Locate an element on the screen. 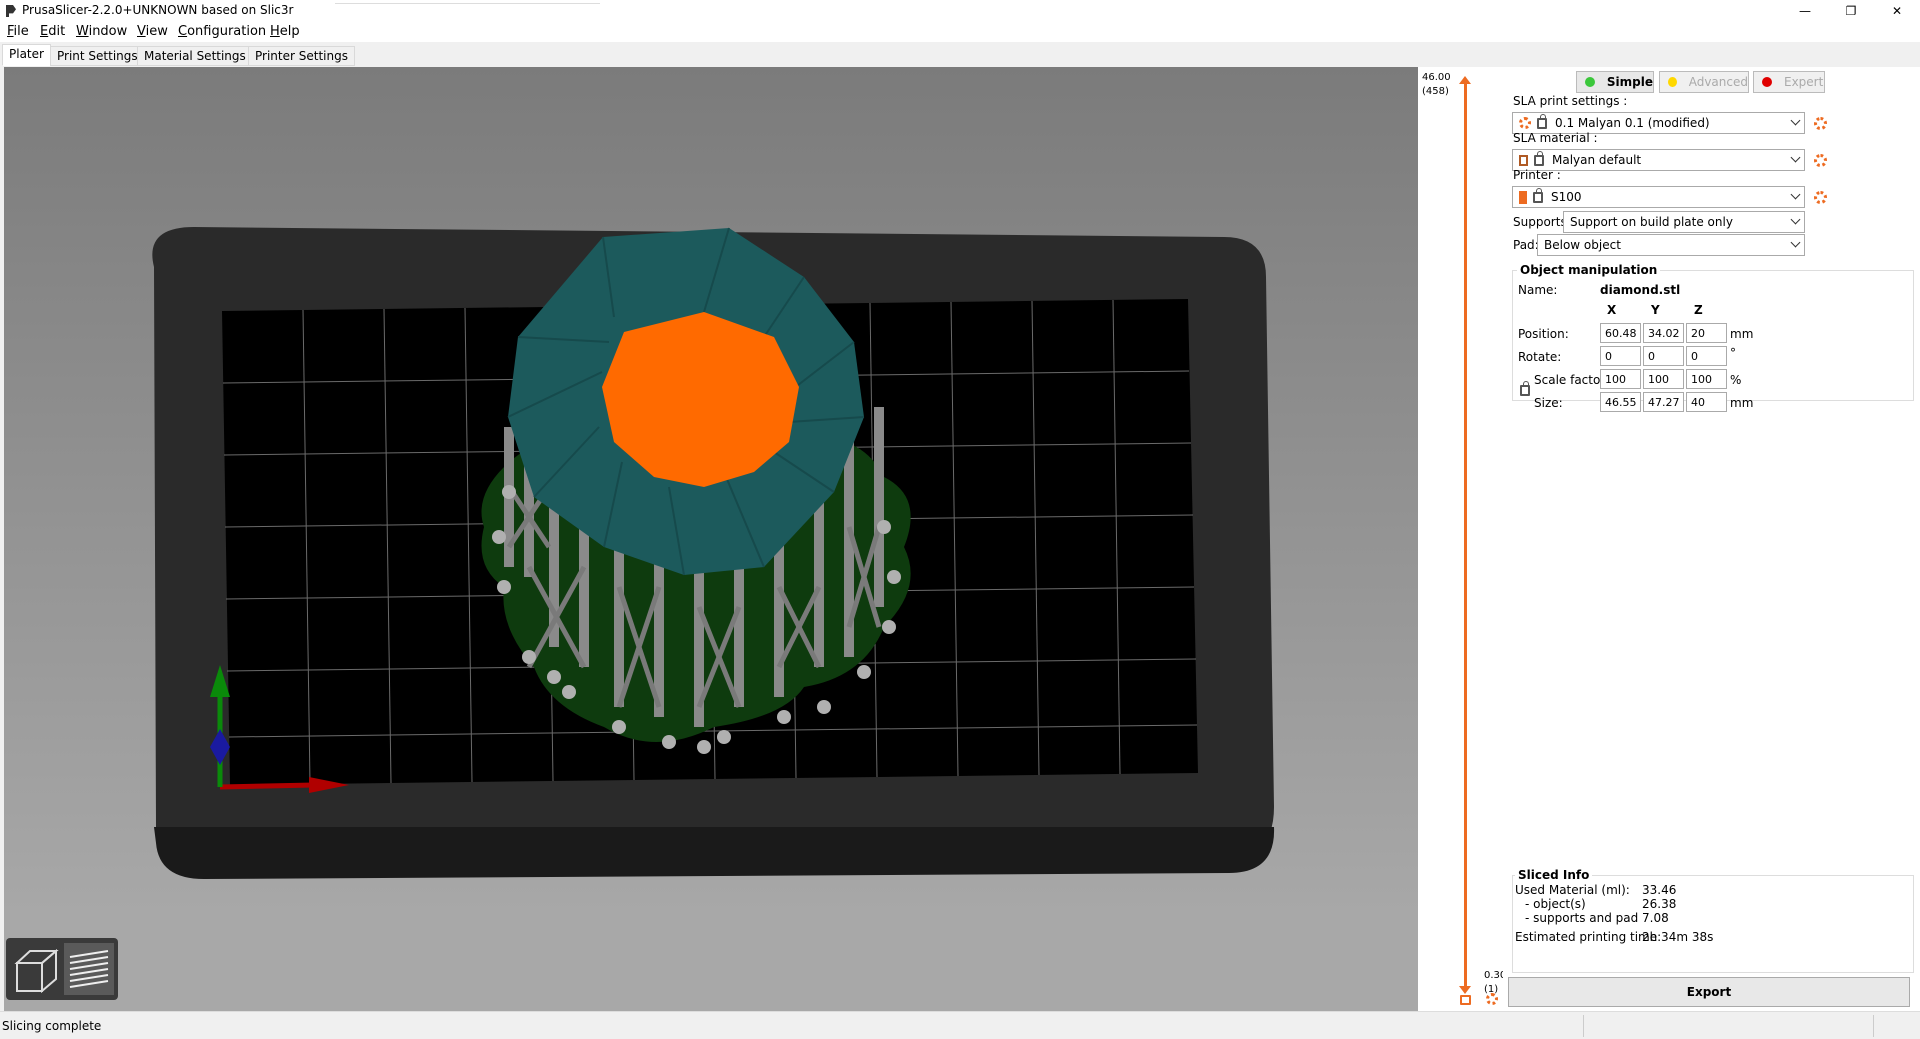 This screenshot has height=1039, width=1920. mode-advanced-button: Advanced is located at coordinates (1704, 82).